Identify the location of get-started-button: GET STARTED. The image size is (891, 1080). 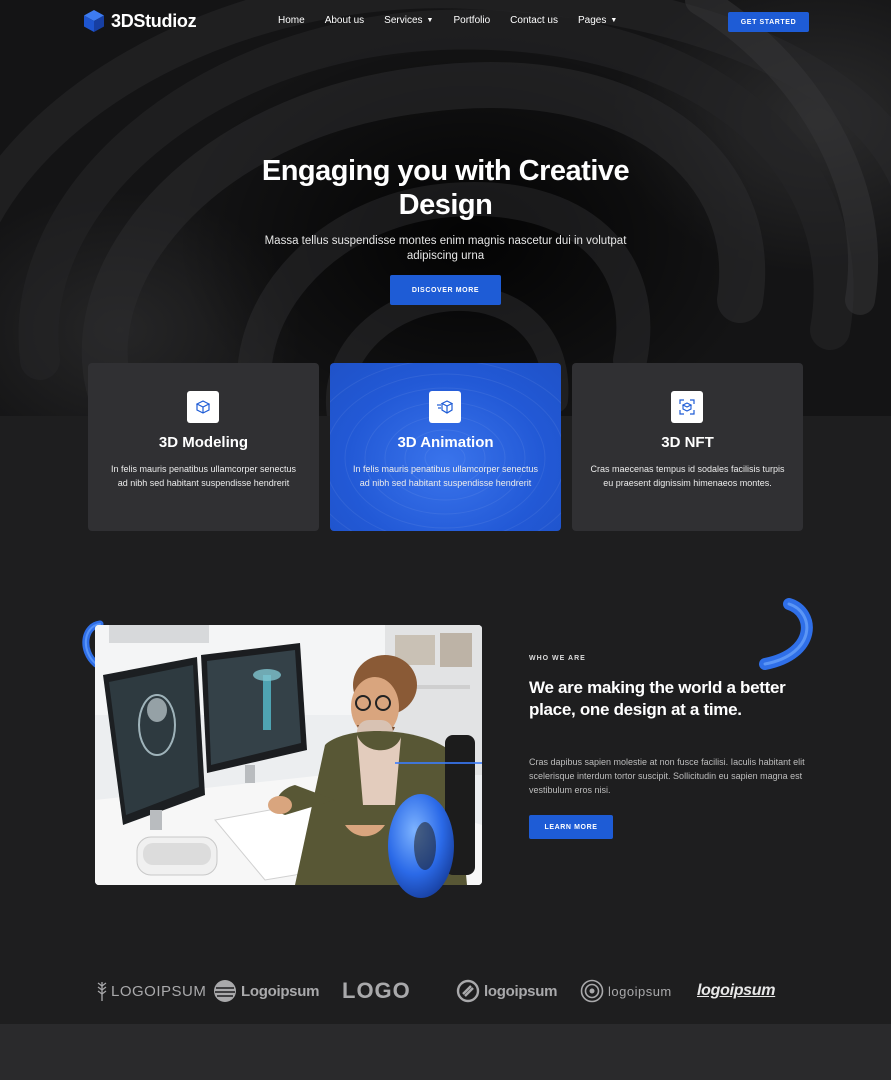
(768, 22).